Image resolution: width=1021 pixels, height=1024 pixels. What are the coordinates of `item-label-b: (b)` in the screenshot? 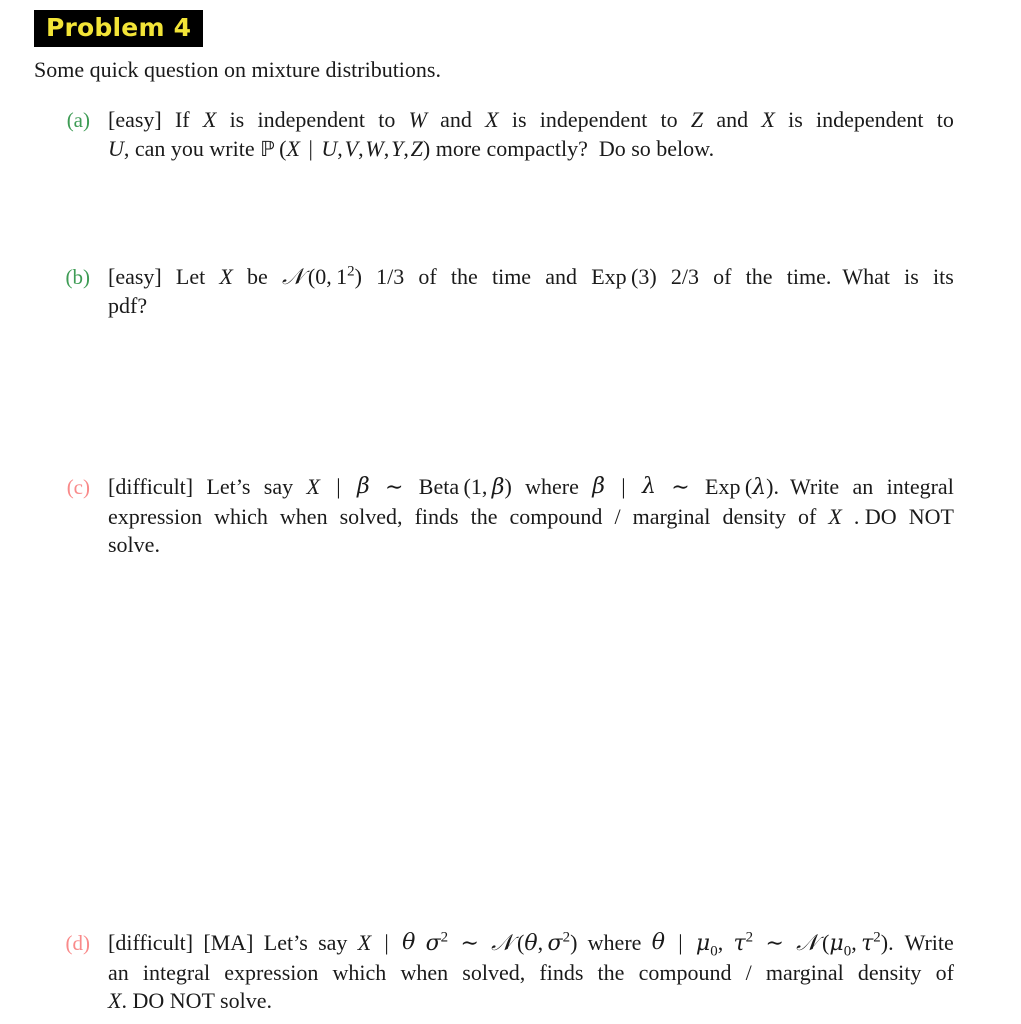 It's located at (78, 277).